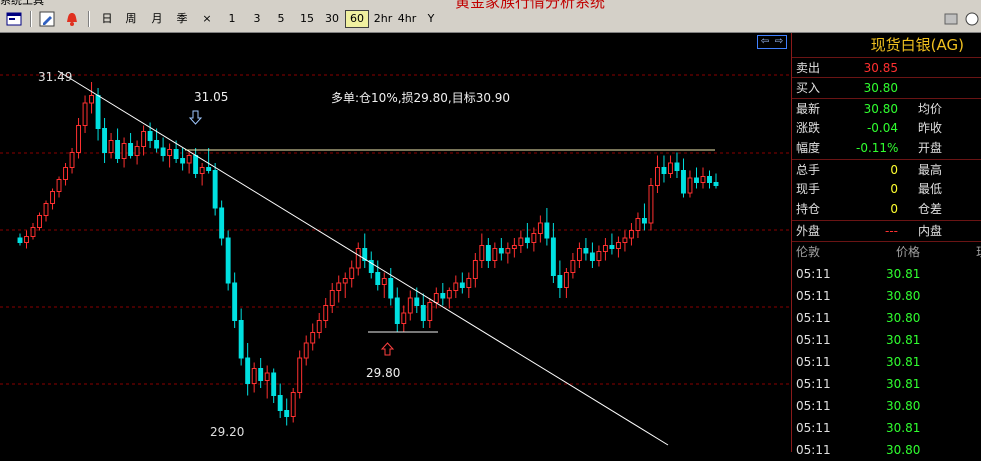  I want to click on period-2hr-button: 2hr, so click(383, 19).